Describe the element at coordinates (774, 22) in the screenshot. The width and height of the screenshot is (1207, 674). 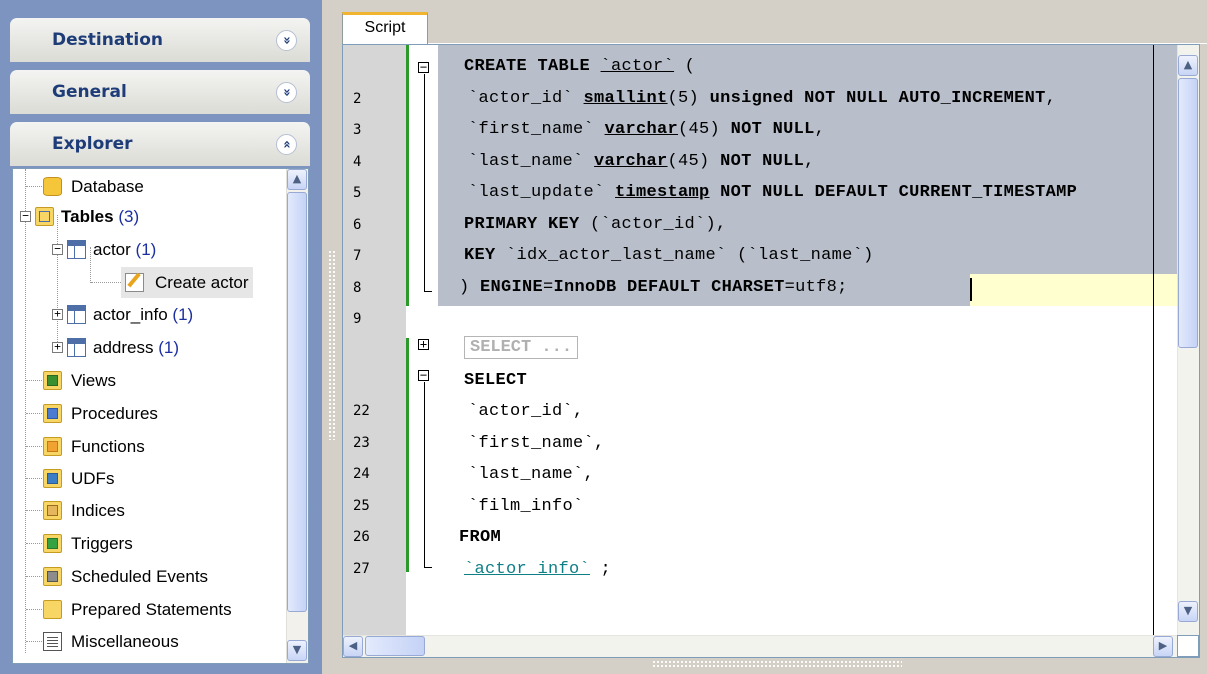
I see `tab-bar: Script` at that location.